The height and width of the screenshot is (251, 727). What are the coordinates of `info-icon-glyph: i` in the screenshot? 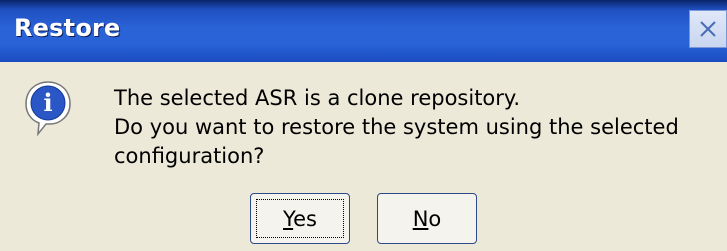 It's located at (47, 102).